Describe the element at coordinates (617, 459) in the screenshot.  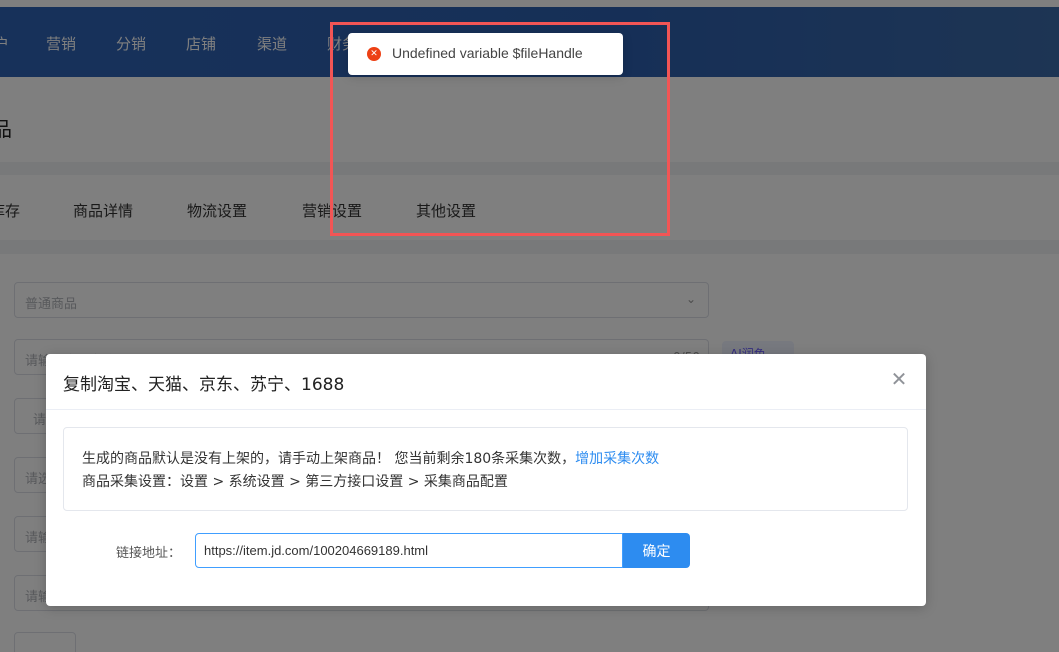
I see `add-collect-count-link: 增加采集次数` at that location.